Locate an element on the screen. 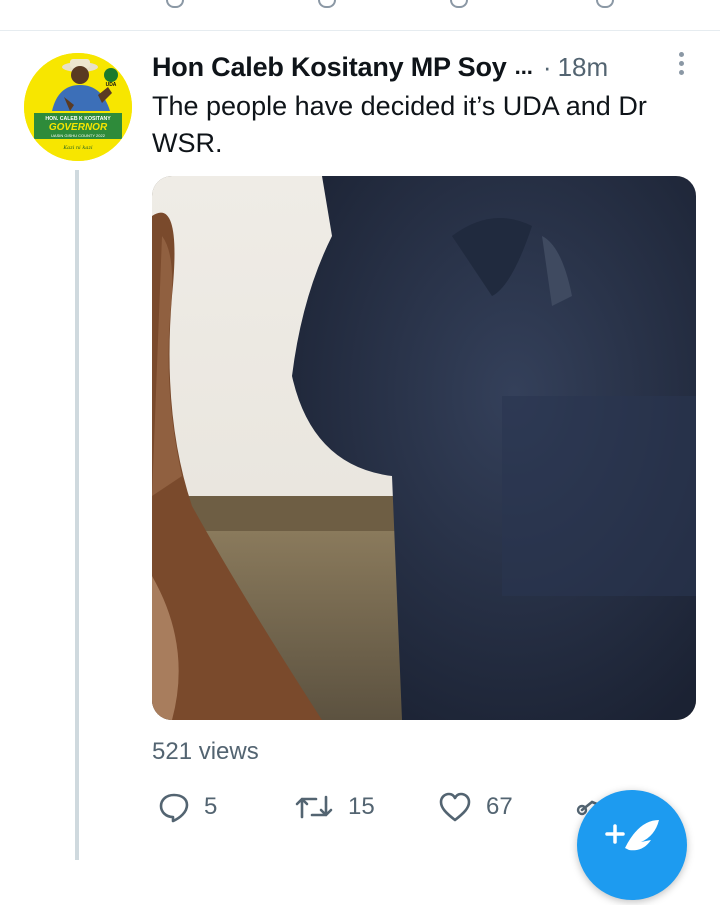 This screenshot has width=720, height=905. compose-tweet-icon is located at coordinates (632, 835).